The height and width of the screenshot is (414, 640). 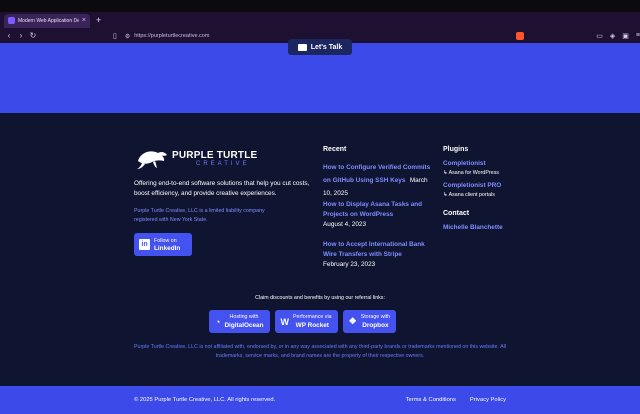 What do you see at coordinates (471, 195) in the screenshot?
I see `plugin-desc-text: Asana client portals` at bounding box center [471, 195].